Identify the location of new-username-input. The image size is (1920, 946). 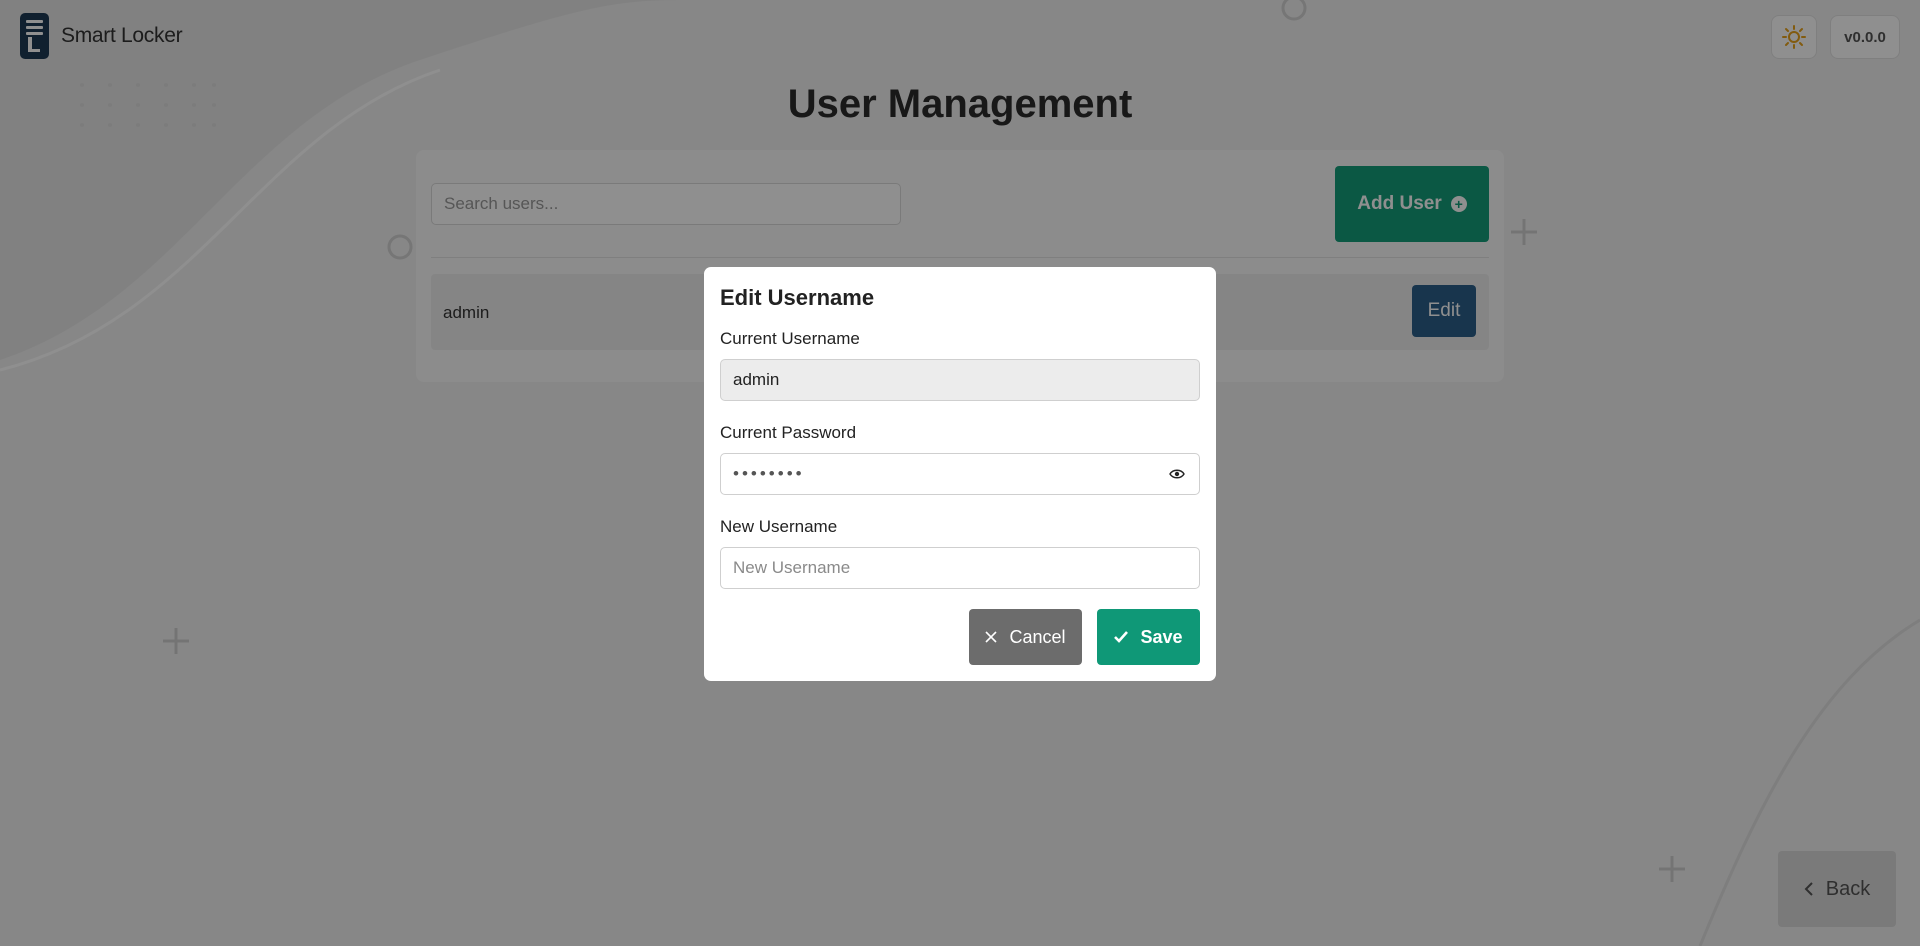
(960, 568).